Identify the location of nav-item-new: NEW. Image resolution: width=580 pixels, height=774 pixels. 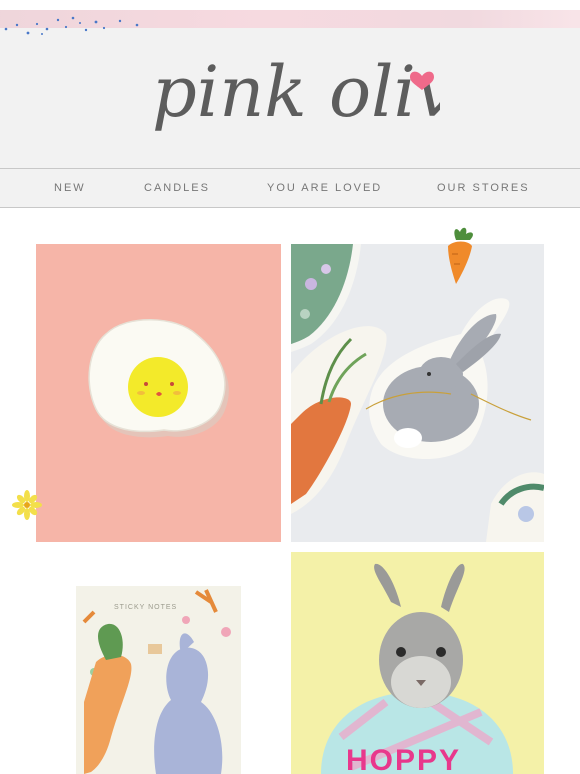
(70, 188).